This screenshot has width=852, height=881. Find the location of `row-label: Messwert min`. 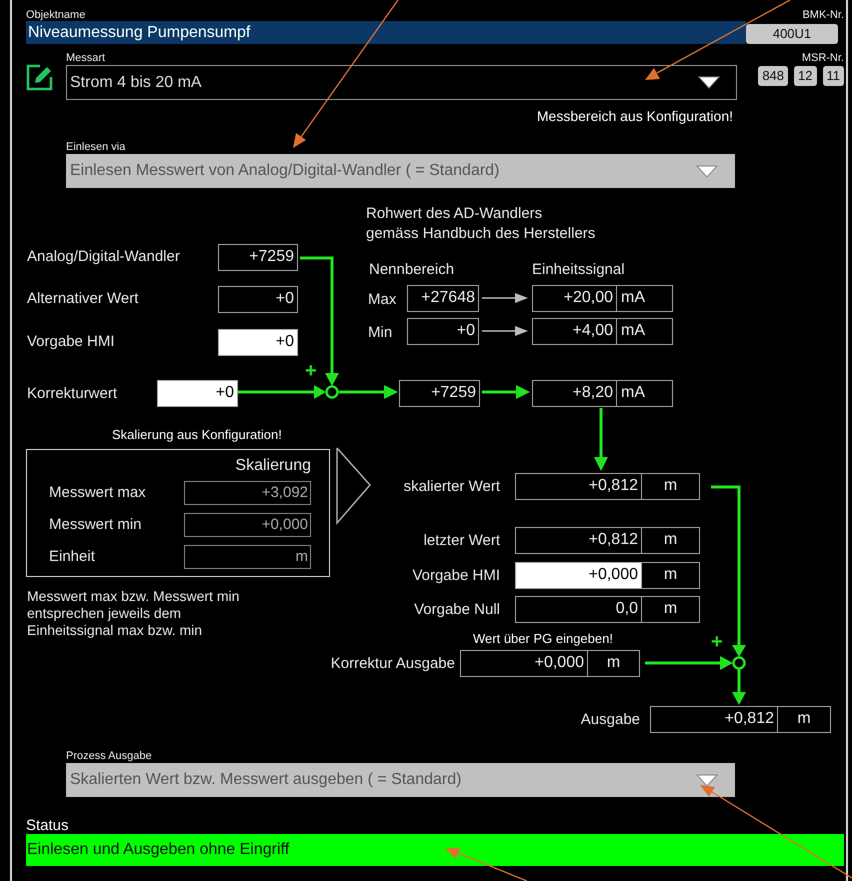

row-label: Messwert min is located at coordinates (95, 525).